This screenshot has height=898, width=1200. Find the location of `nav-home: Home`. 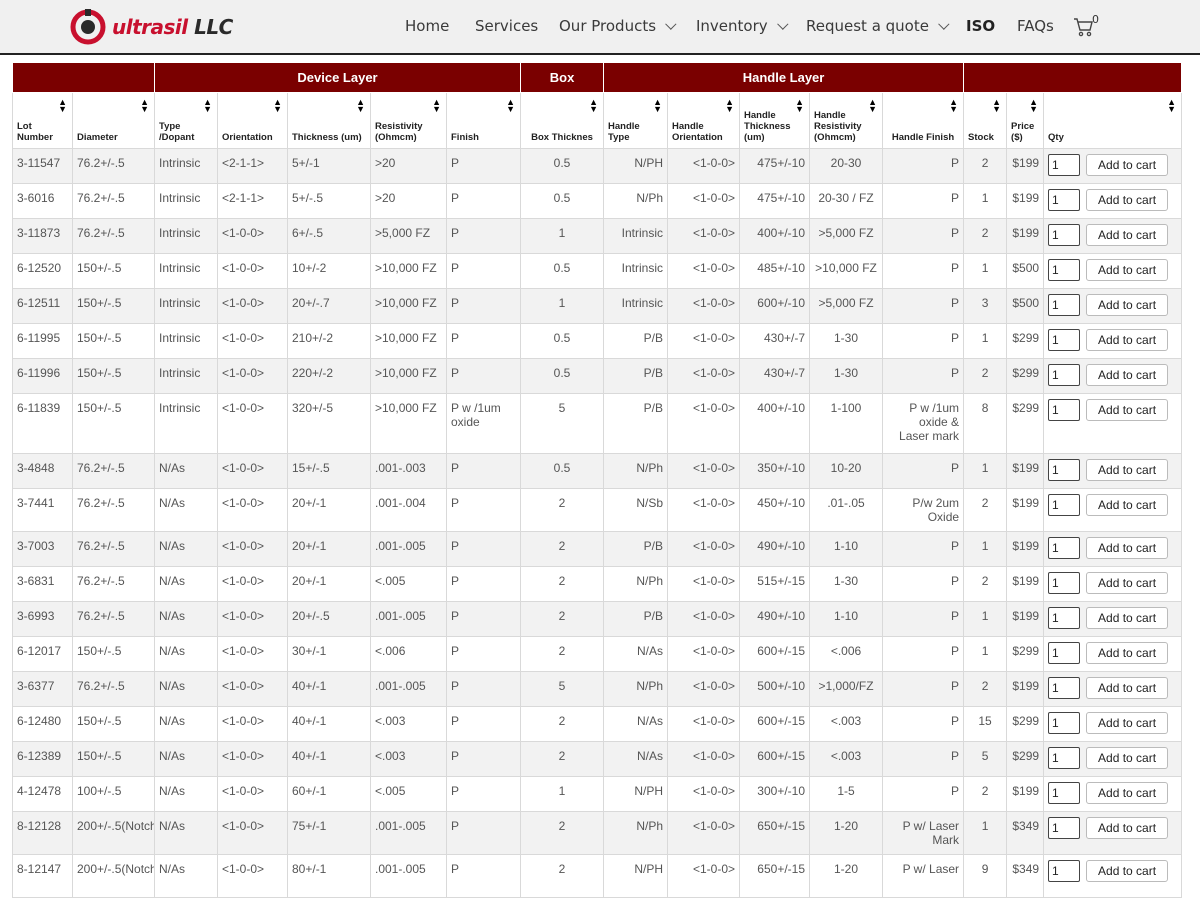

nav-home: Home is located at coordinates (427, 26).